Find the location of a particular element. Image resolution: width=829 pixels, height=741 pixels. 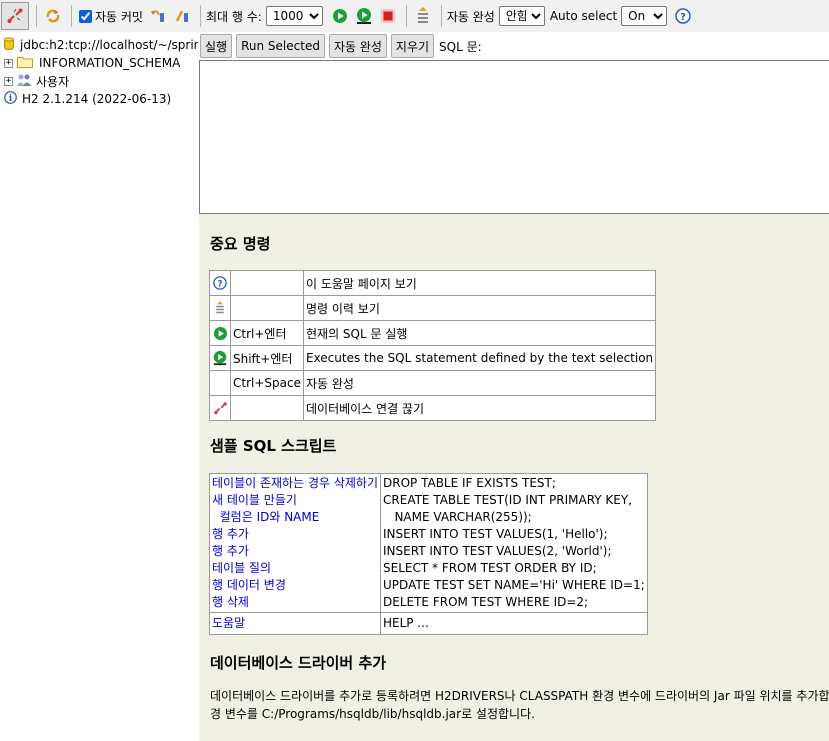

rollback-button is located at coordinates (158, 16).